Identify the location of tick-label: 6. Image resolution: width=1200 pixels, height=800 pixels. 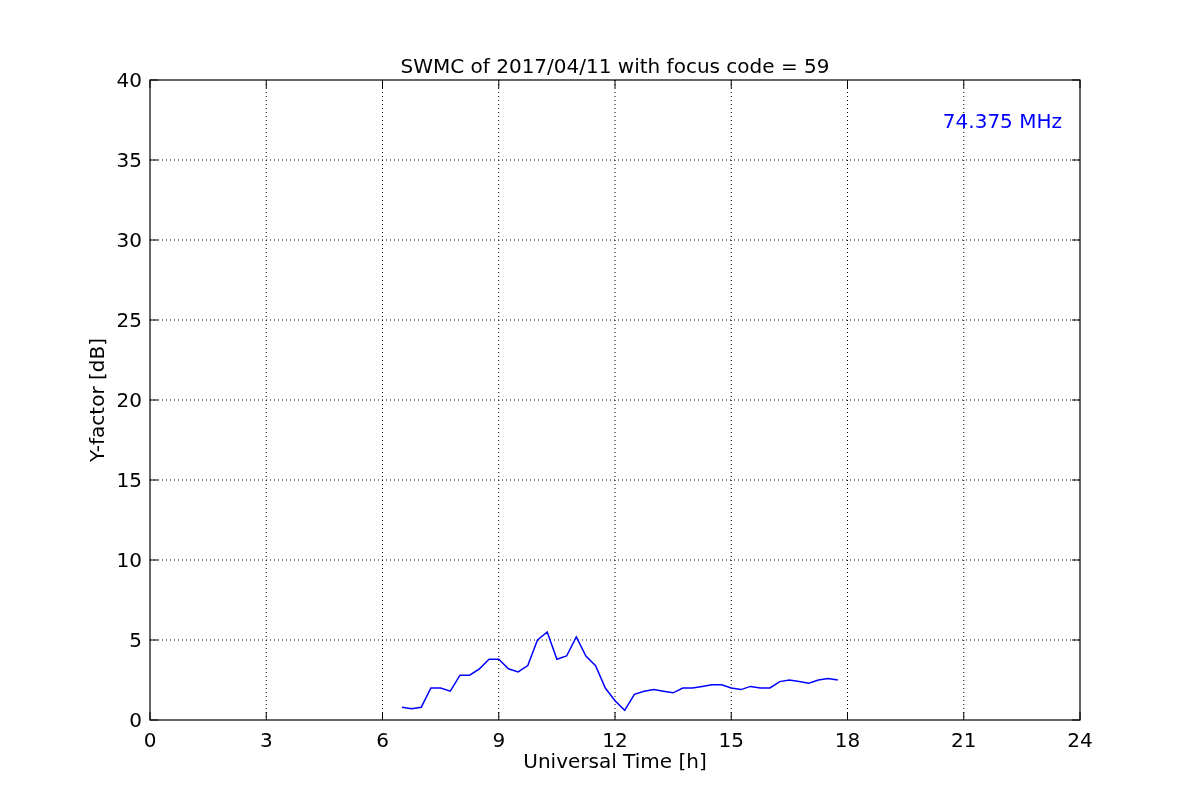
(382, 740).